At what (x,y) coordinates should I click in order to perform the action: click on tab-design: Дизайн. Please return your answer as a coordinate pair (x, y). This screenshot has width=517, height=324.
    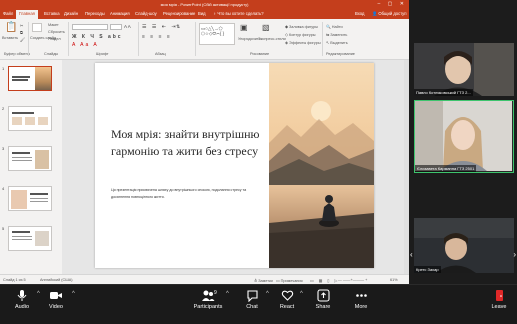
    Looking at the image, I should click on (71, 13).